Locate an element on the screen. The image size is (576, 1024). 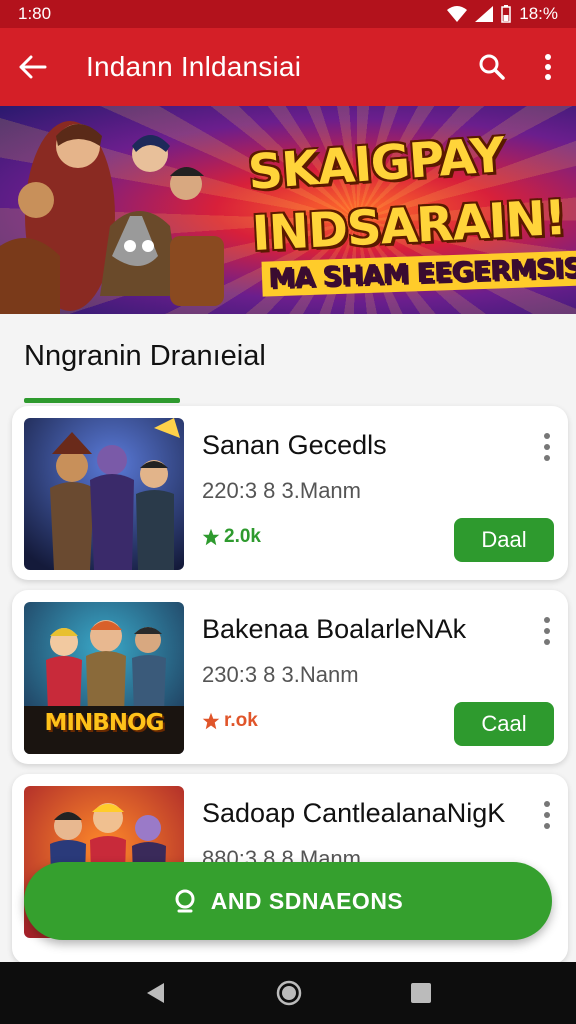
nav-recents-icon is located at coordinates (421, 993).